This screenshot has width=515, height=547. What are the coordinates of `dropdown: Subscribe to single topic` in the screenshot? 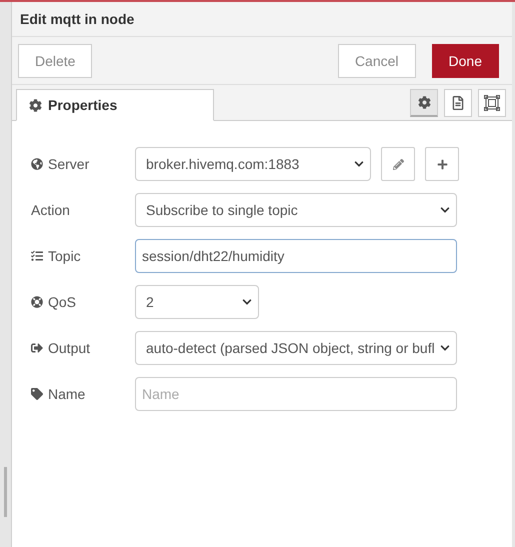 It's located at (296, 210).